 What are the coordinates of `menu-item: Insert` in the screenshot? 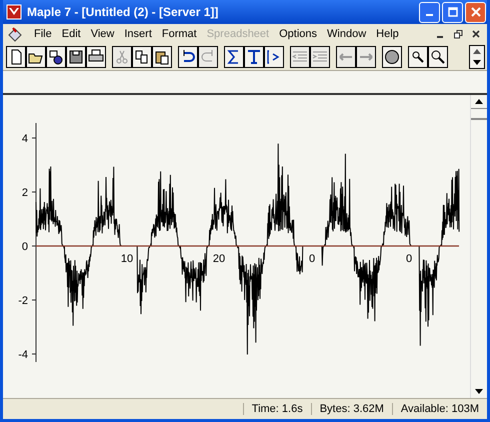 It's located at (138, 34).